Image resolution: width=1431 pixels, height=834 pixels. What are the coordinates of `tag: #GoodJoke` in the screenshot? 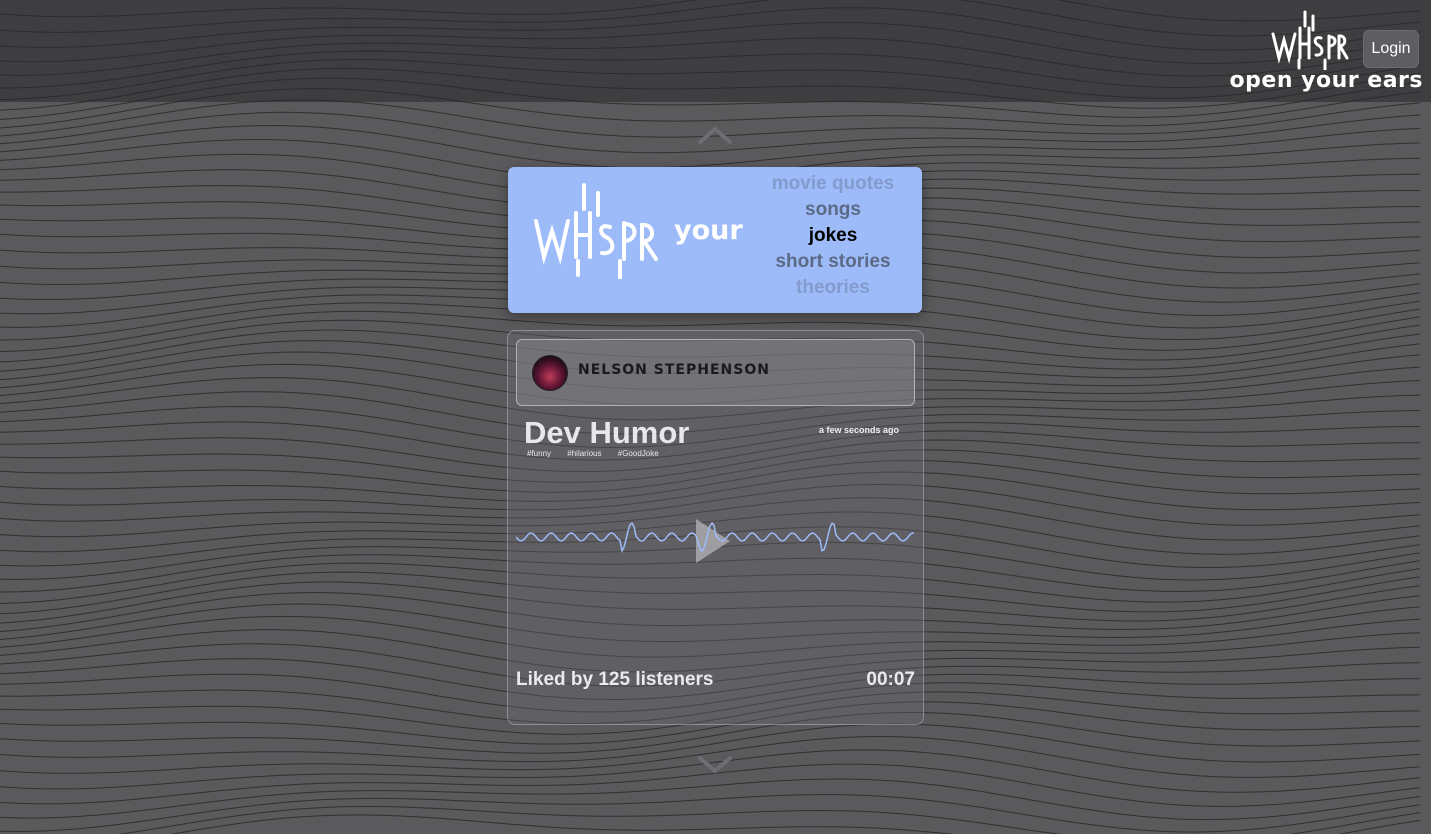 It's located at (638, 453).